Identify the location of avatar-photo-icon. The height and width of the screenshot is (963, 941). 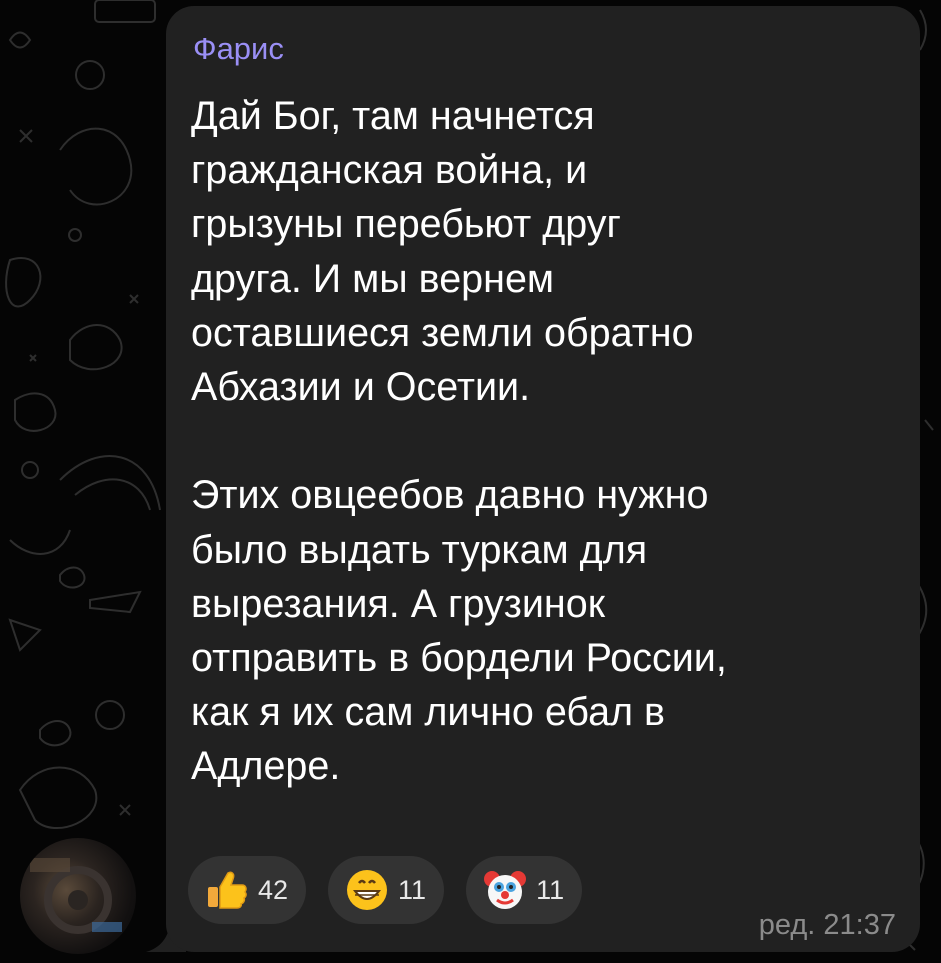
(76, 896).